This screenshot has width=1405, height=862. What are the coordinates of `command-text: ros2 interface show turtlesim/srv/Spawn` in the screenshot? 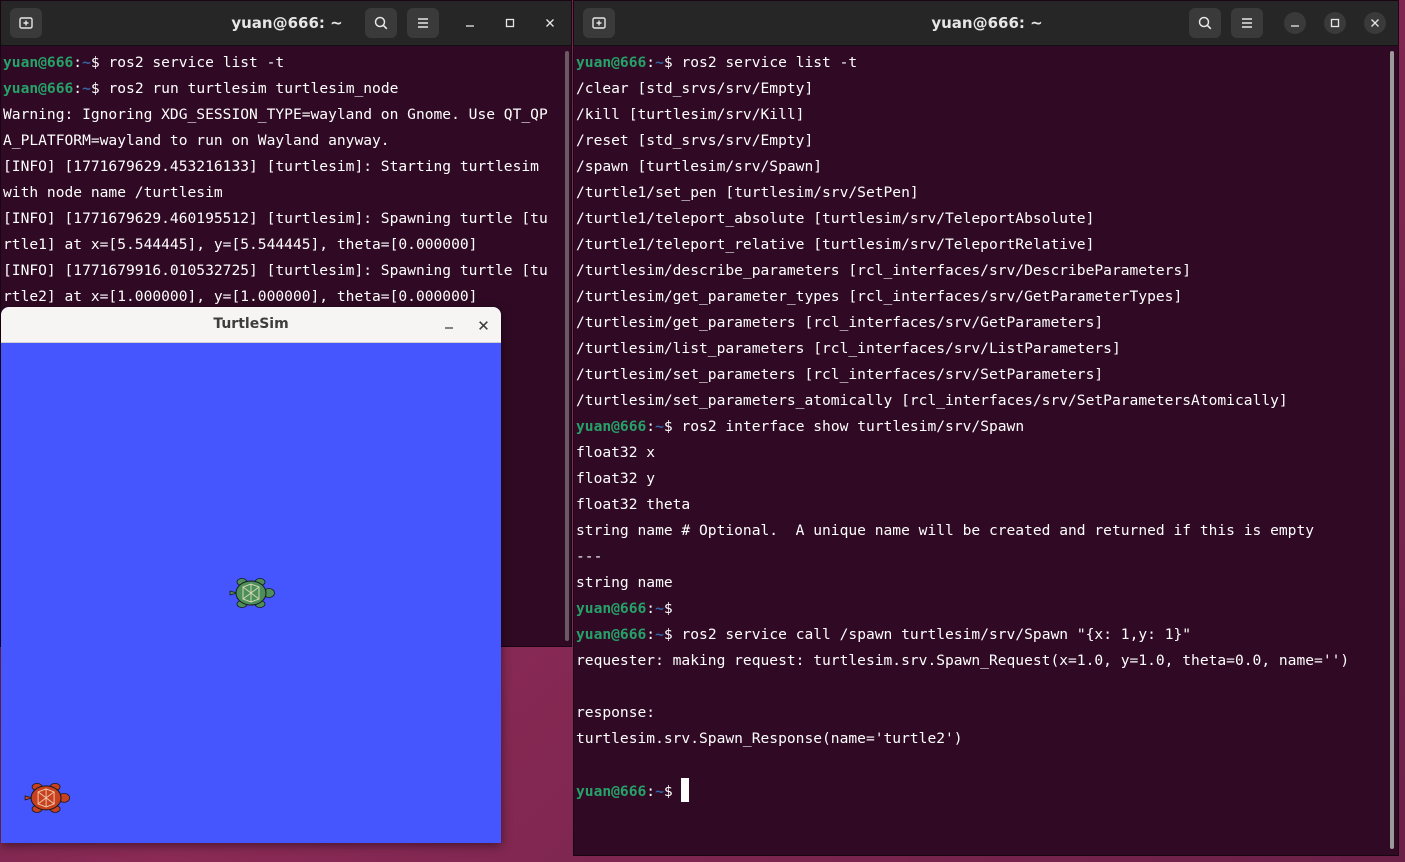 It's located at (853, 426).